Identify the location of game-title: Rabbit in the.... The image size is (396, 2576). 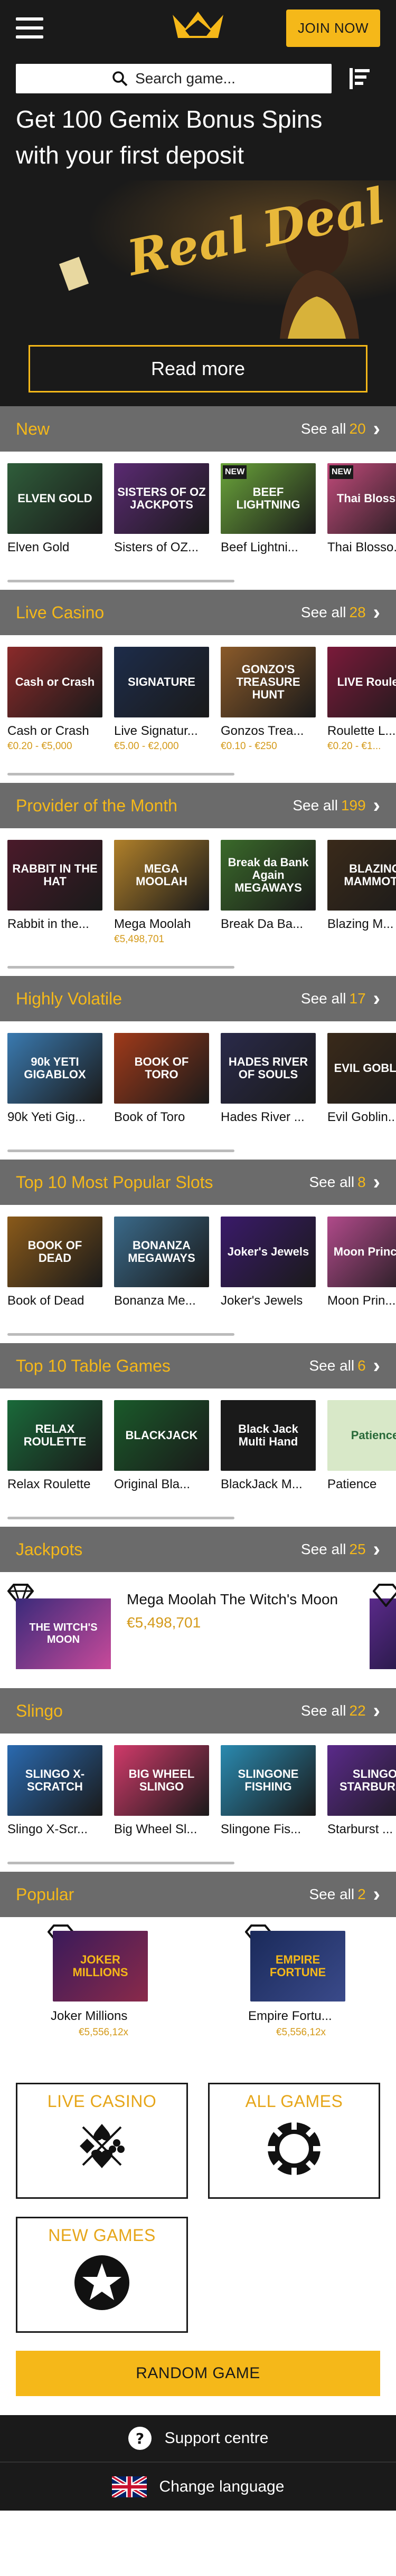
(48, 924).